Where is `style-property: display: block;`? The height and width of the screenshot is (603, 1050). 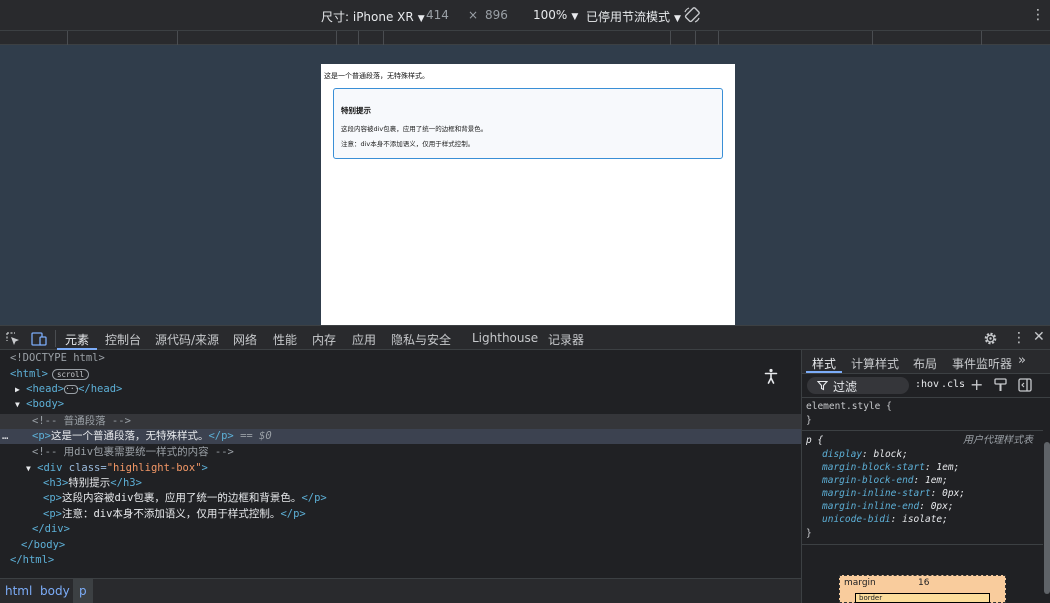 style-property: display: block; is located at coordinates (865, 454).